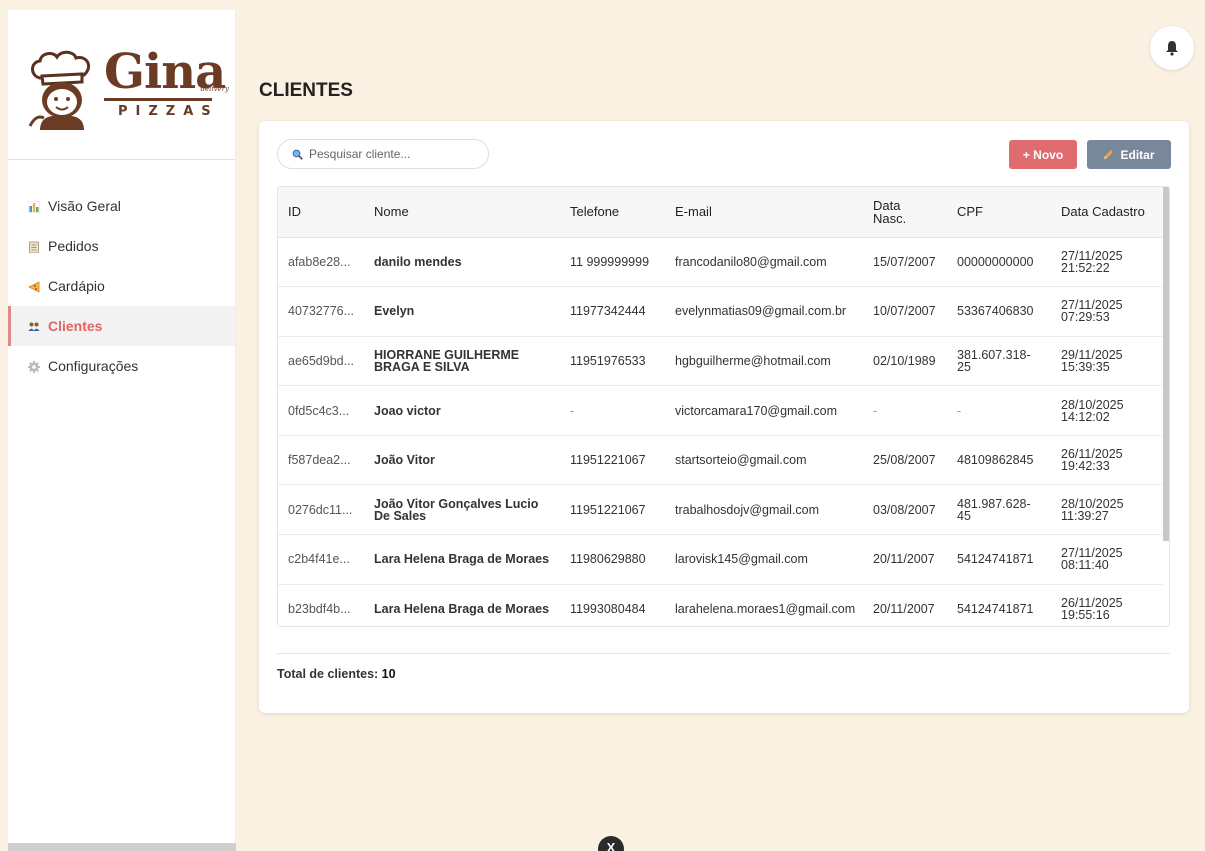  Describe the element at coordinates (1043, 154) in the screenshot. I see `new-client-button: + Novo` at that location.